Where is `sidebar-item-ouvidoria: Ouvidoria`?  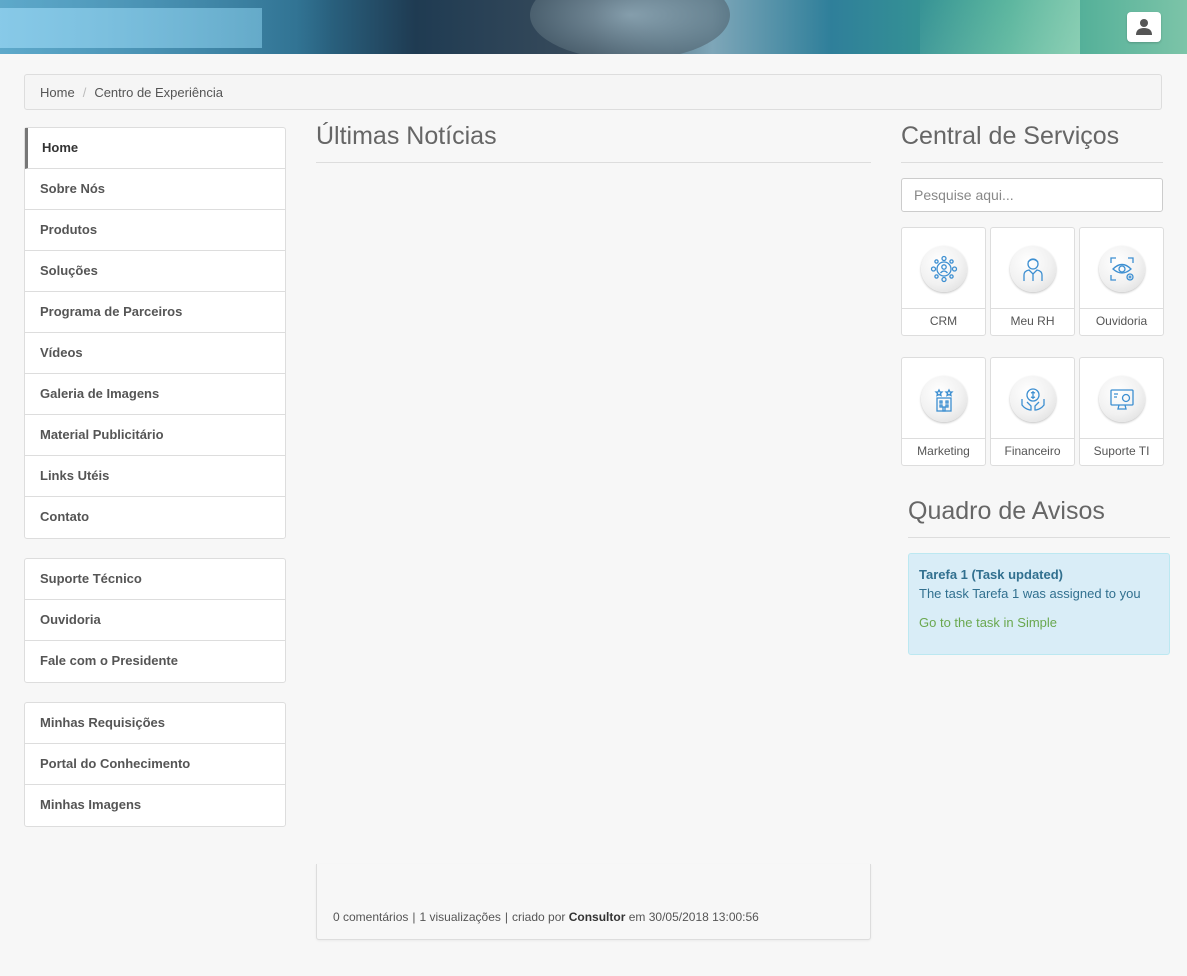
sidebar-item-ouvidoria: Ouvidoria is located at coordinates (155, 620).